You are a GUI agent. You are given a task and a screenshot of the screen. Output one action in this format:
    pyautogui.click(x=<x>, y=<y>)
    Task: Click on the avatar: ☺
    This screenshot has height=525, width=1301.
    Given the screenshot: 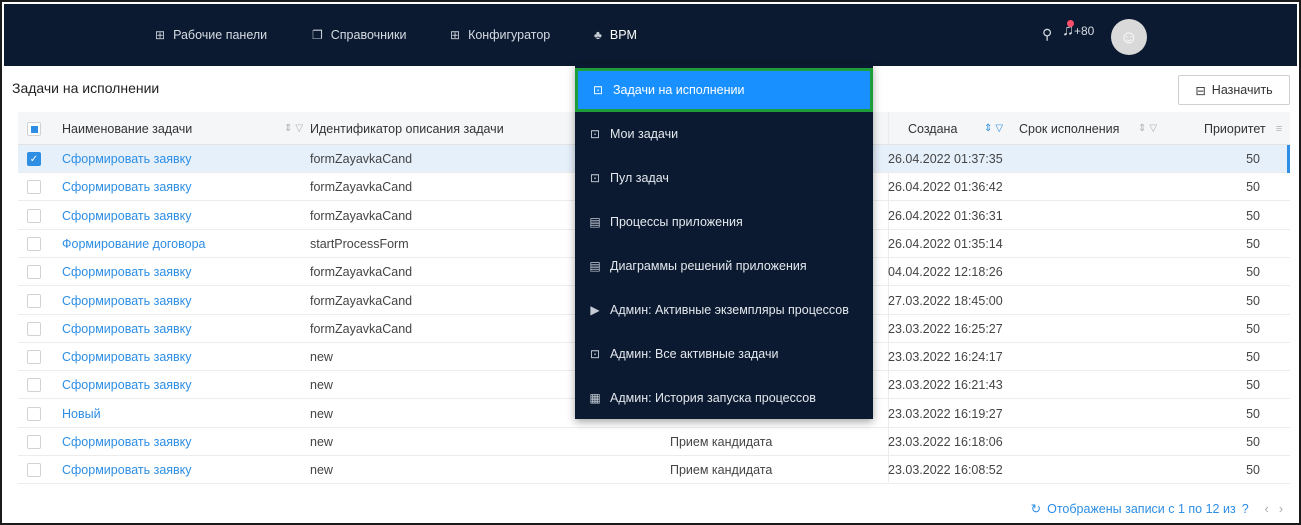 What is the action you would take?
    pyautogui.click(x=1129, y=37)
    